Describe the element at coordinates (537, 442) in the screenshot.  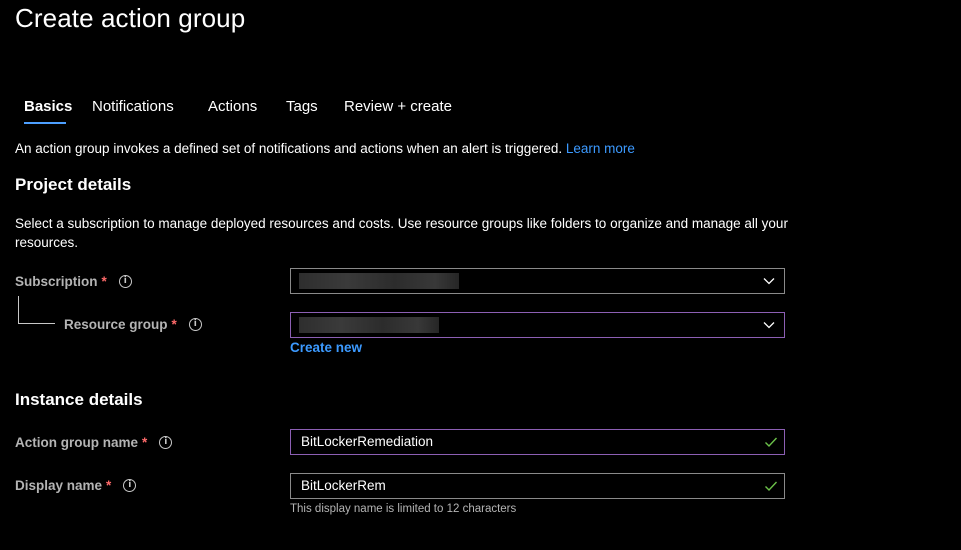
I see `action-group-name-input: BitLockerRemediation` at that location.